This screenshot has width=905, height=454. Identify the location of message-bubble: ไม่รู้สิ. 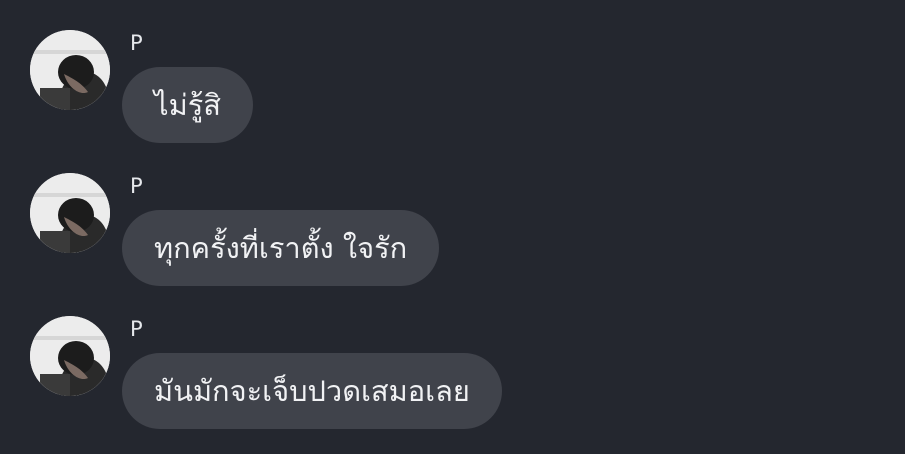
(187, 105).